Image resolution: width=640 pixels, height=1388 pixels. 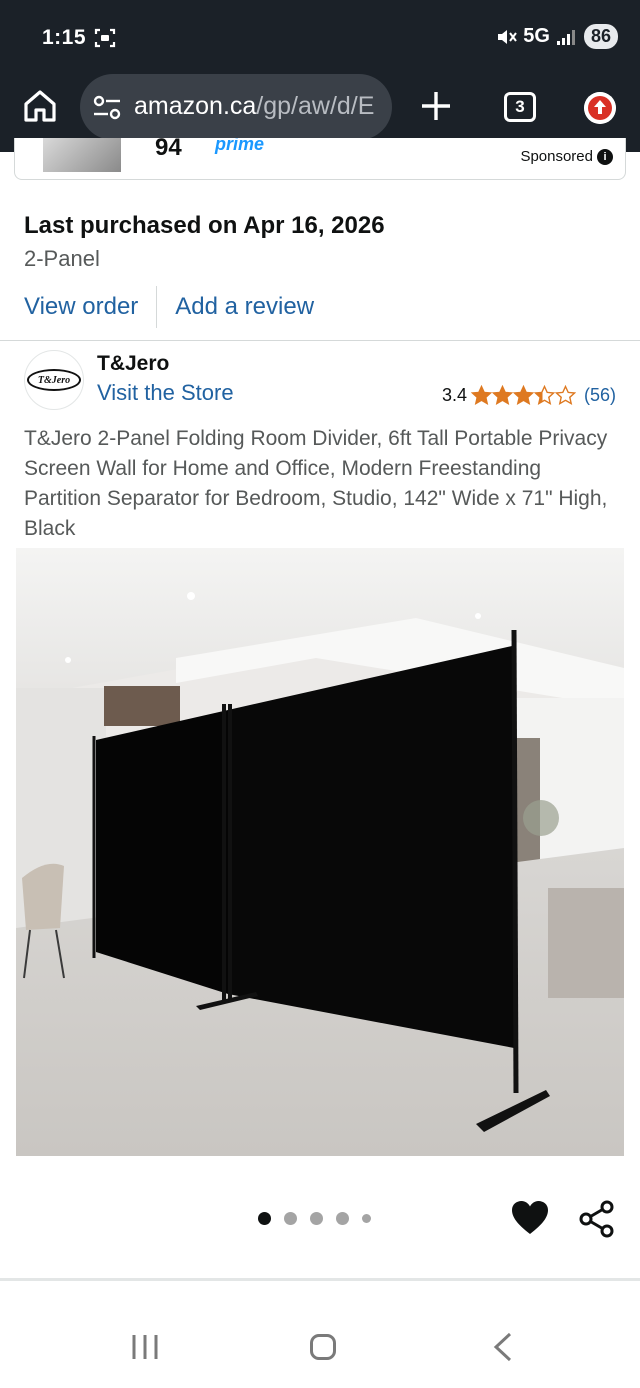 What do you see at coordinates (64, 37) in the screenshot?
I see `status-time: 1:15` at bounding box center [64, 37].